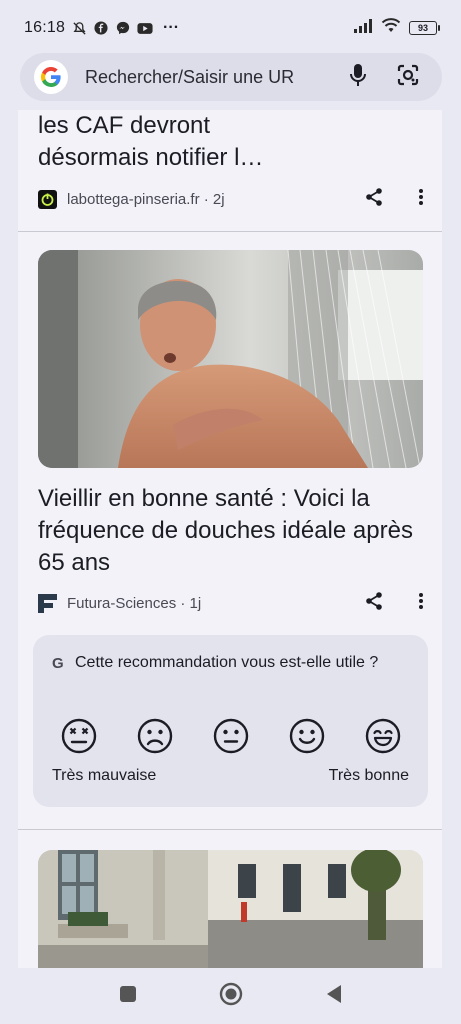 This screenshot has height=1024, width=461. I want to click on source-label: Futura-Sciences · 1j, so click(134, 603).